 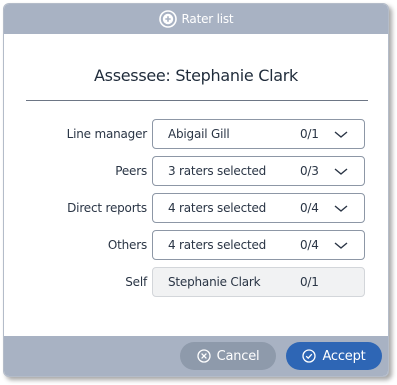 I want to click on row-direct-reports: Direct reports 4 raters selected 0/4, so click(x=196, y=208).